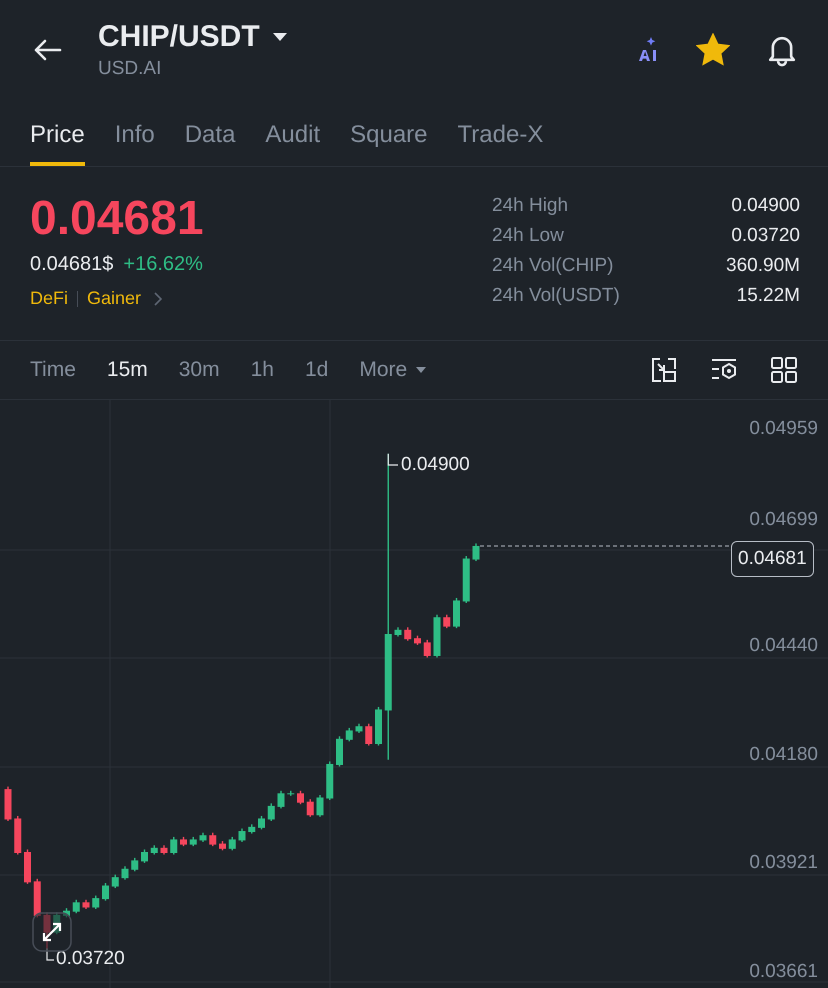 The height and width of the screenshot is (988, 828). Describe the element at coordinates (664, 370) in the screenshot. I see `resize-icon` at that location.